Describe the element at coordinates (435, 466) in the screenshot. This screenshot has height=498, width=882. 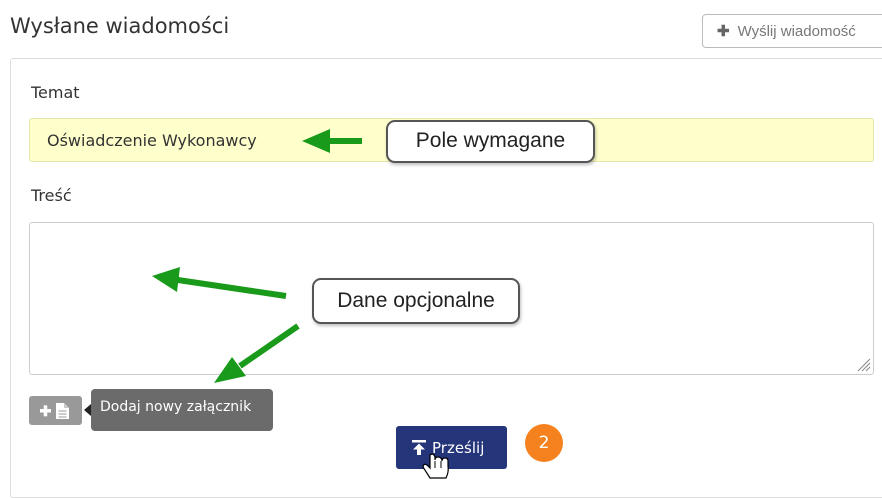
I see `hand-cursor-icon` at that location.